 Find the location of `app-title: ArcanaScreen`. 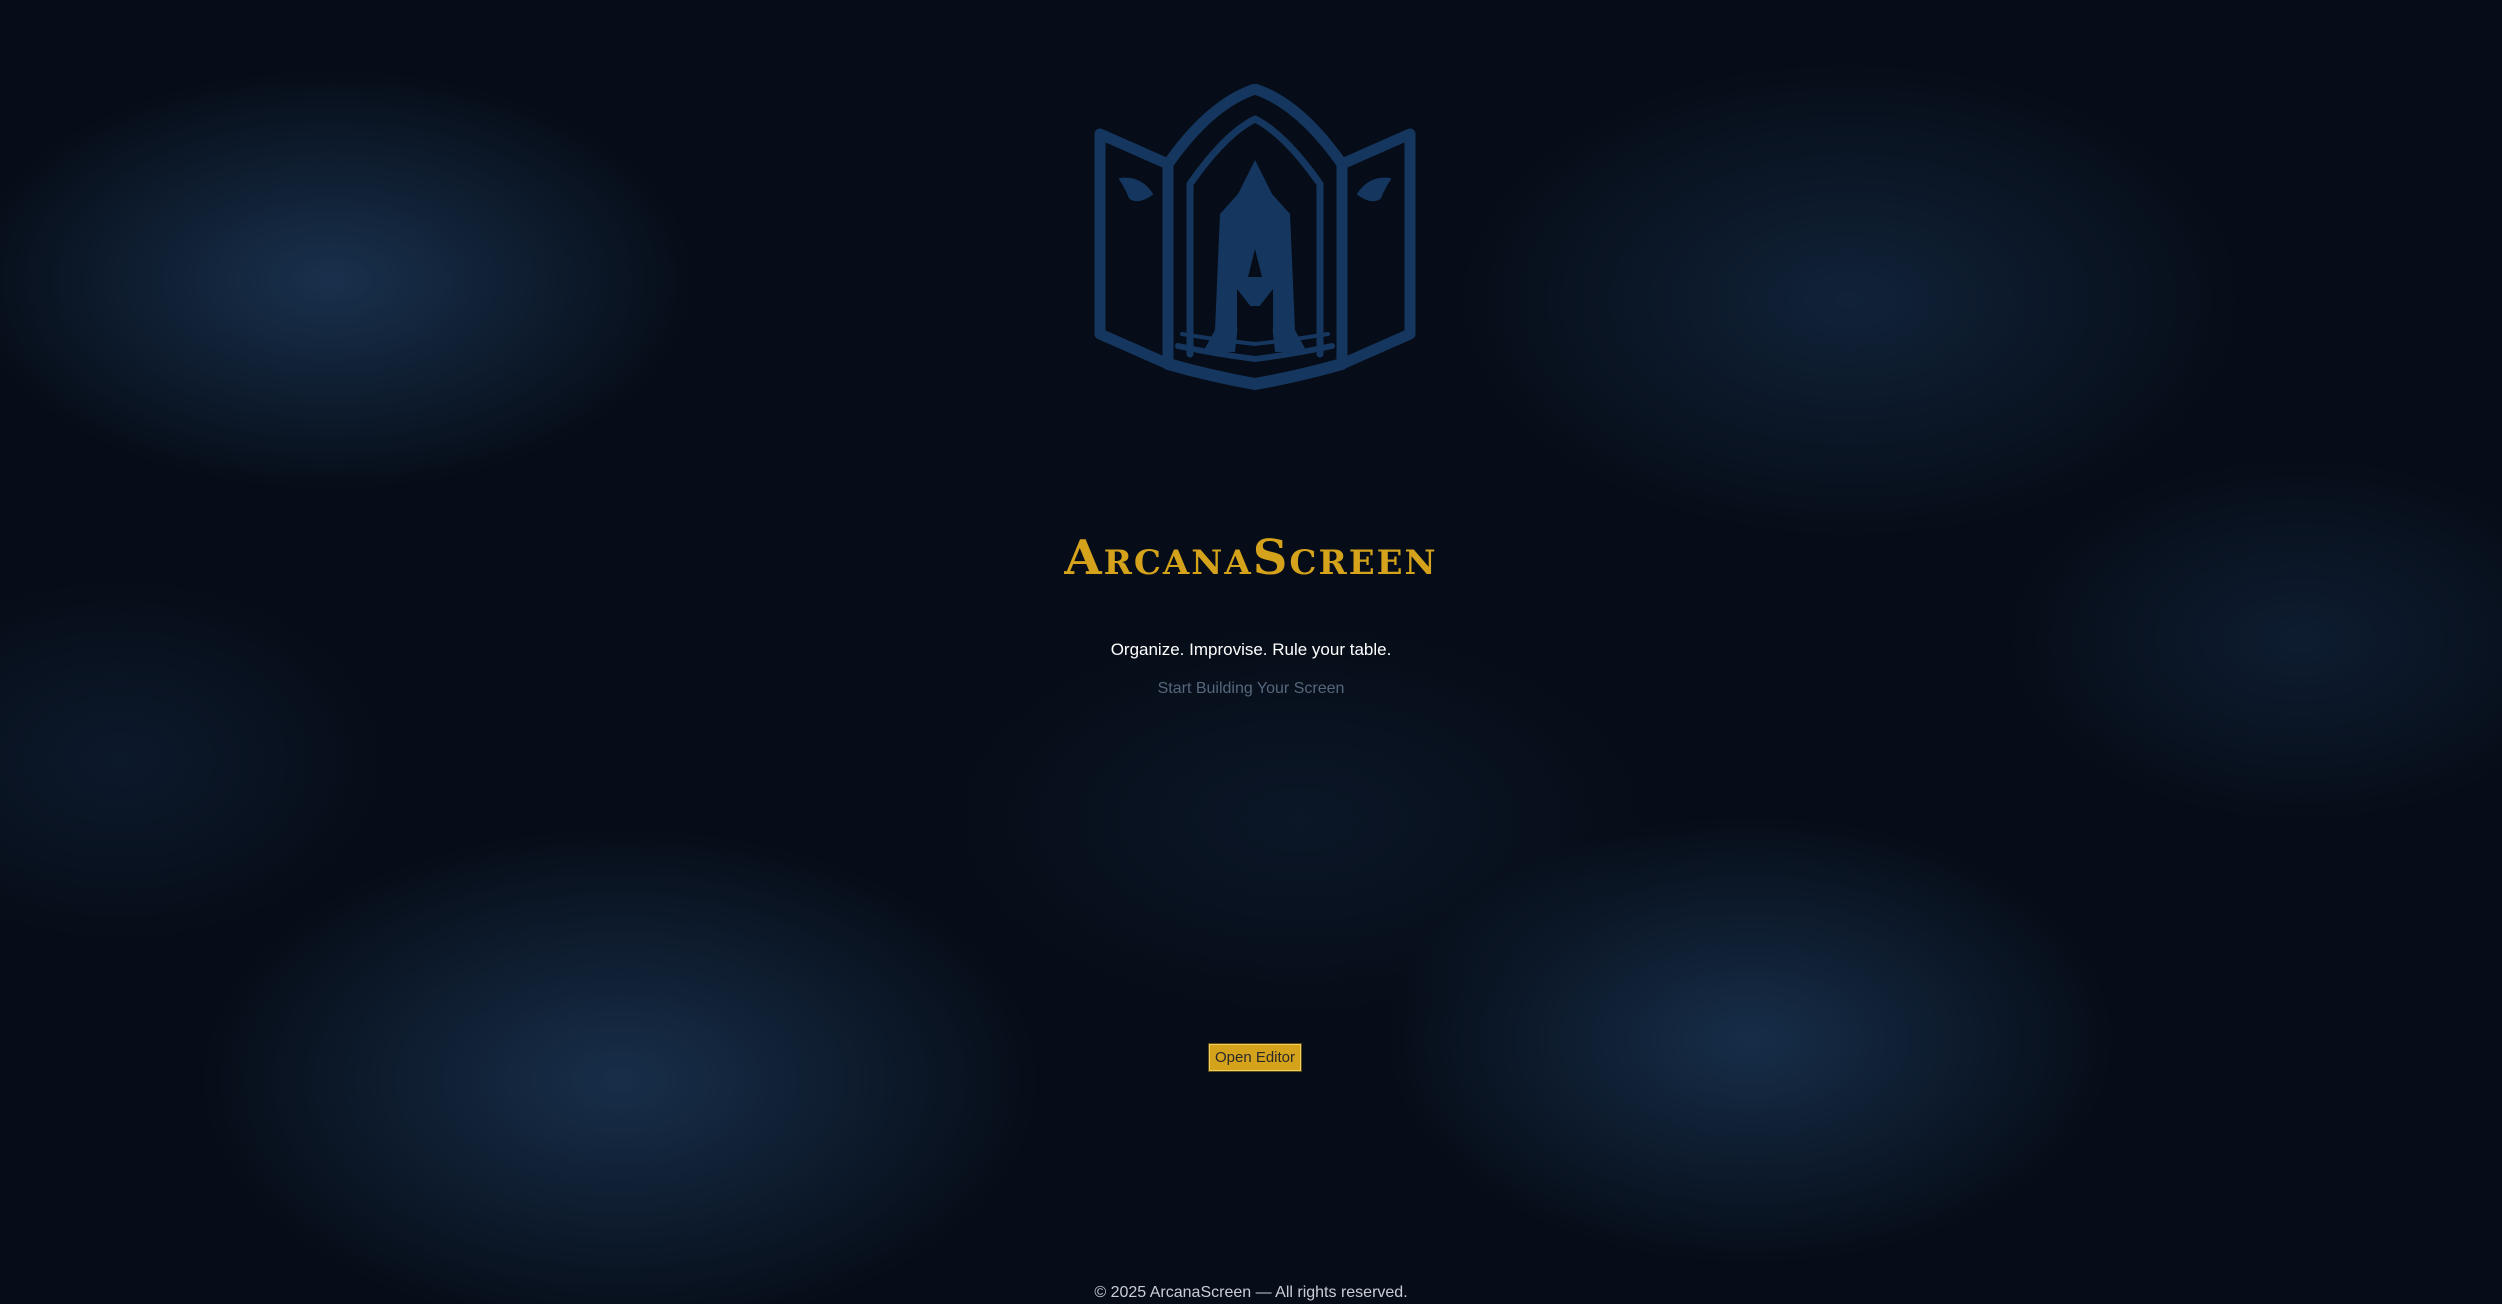

app-title: ArcanaScreen is located at coordinates (1251, 558).